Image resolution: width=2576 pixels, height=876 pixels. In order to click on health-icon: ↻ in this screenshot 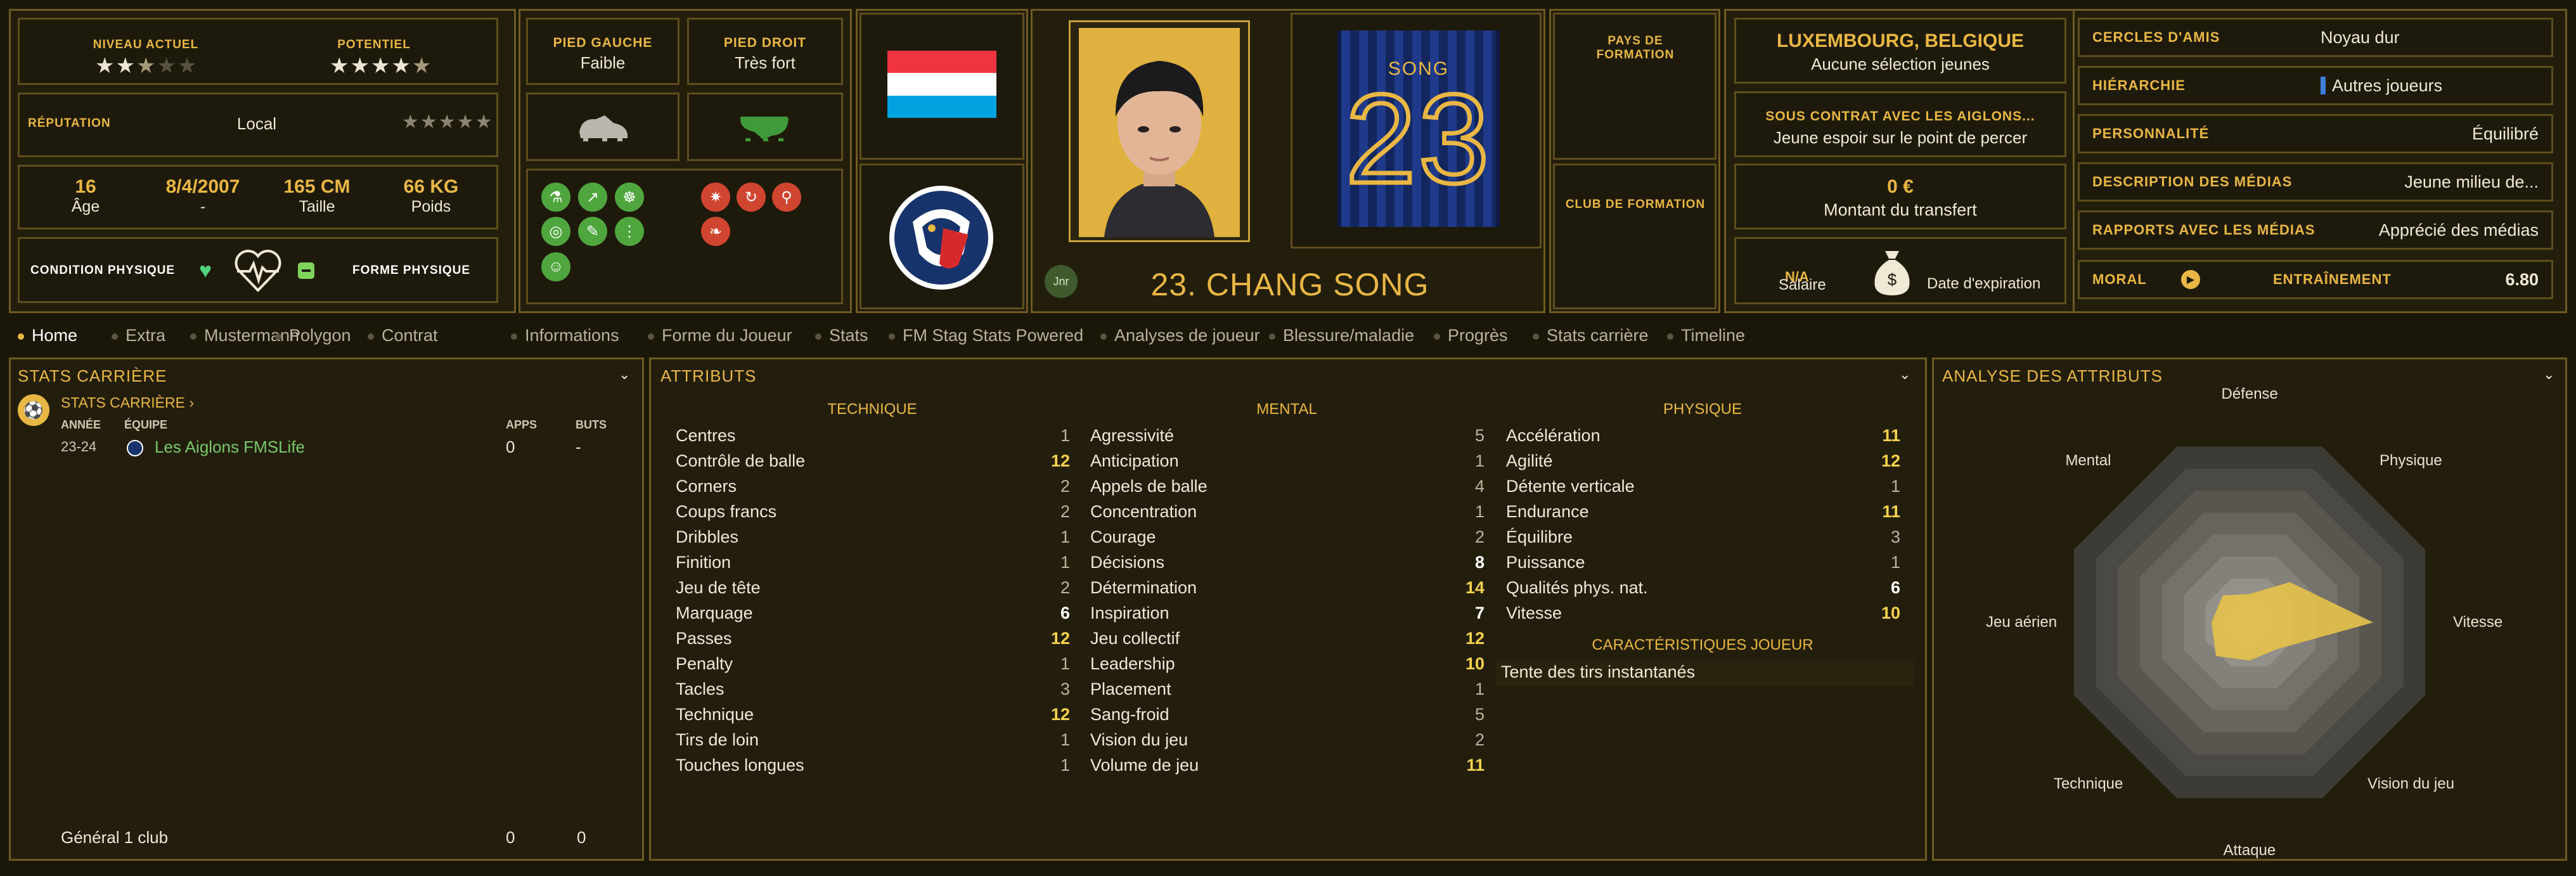, I will do `click(752, 197)`.